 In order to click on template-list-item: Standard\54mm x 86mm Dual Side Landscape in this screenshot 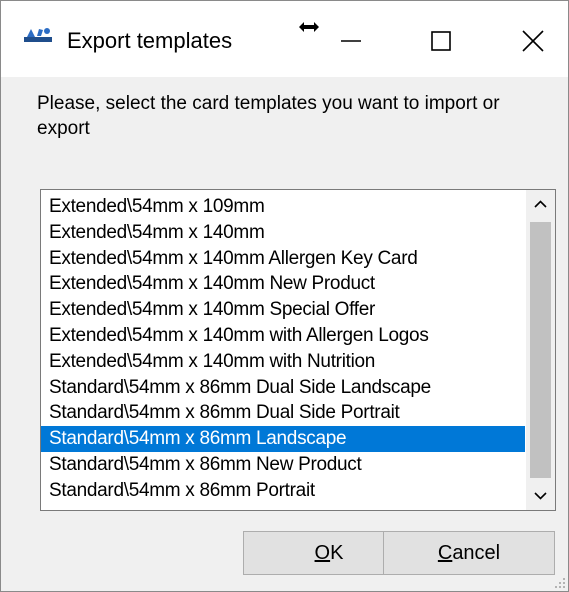, I will do `click(283, 388)`.